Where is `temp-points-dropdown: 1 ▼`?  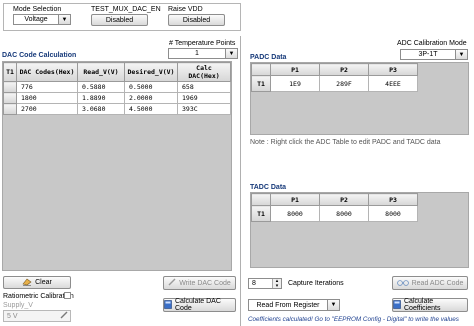 temp-points-dropdown: 1 ▼ is located at coordinates (203, 53).